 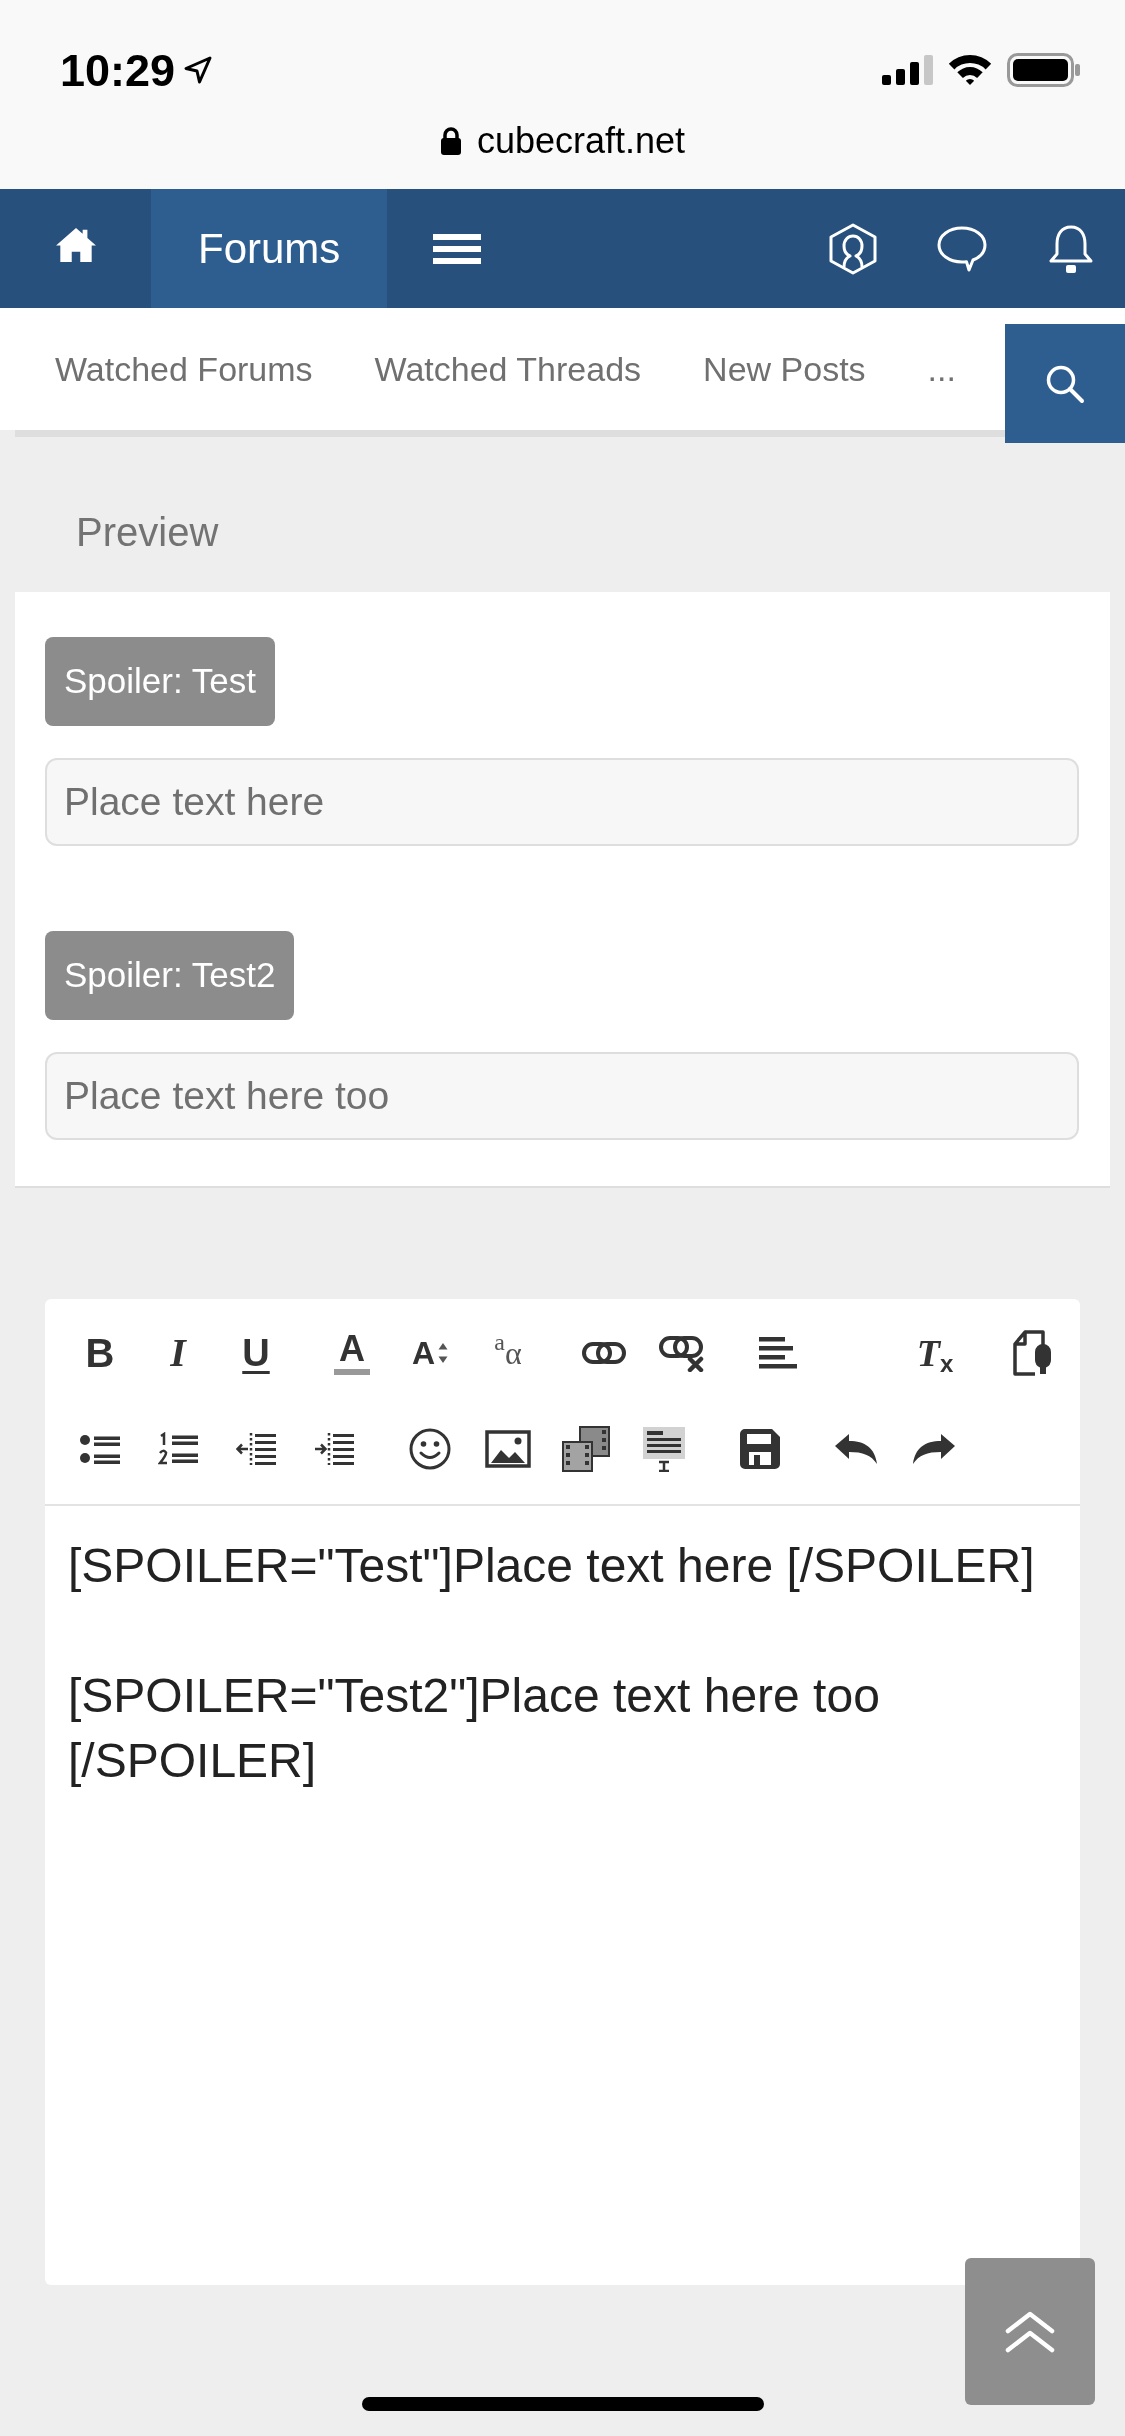 I want to click on double-chevron-up-icon, so click(x=1030, y=2331).